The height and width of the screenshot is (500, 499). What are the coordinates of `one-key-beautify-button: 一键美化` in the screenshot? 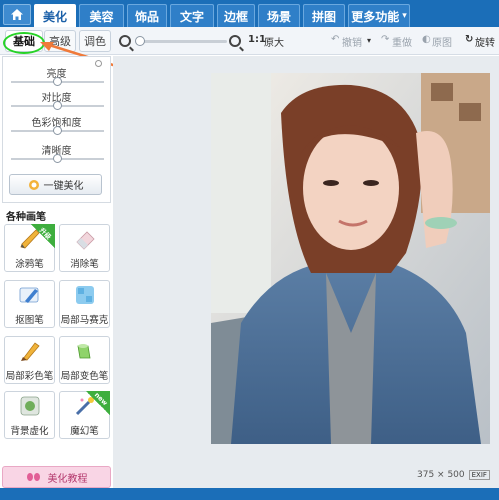 It's located at (55, 184).